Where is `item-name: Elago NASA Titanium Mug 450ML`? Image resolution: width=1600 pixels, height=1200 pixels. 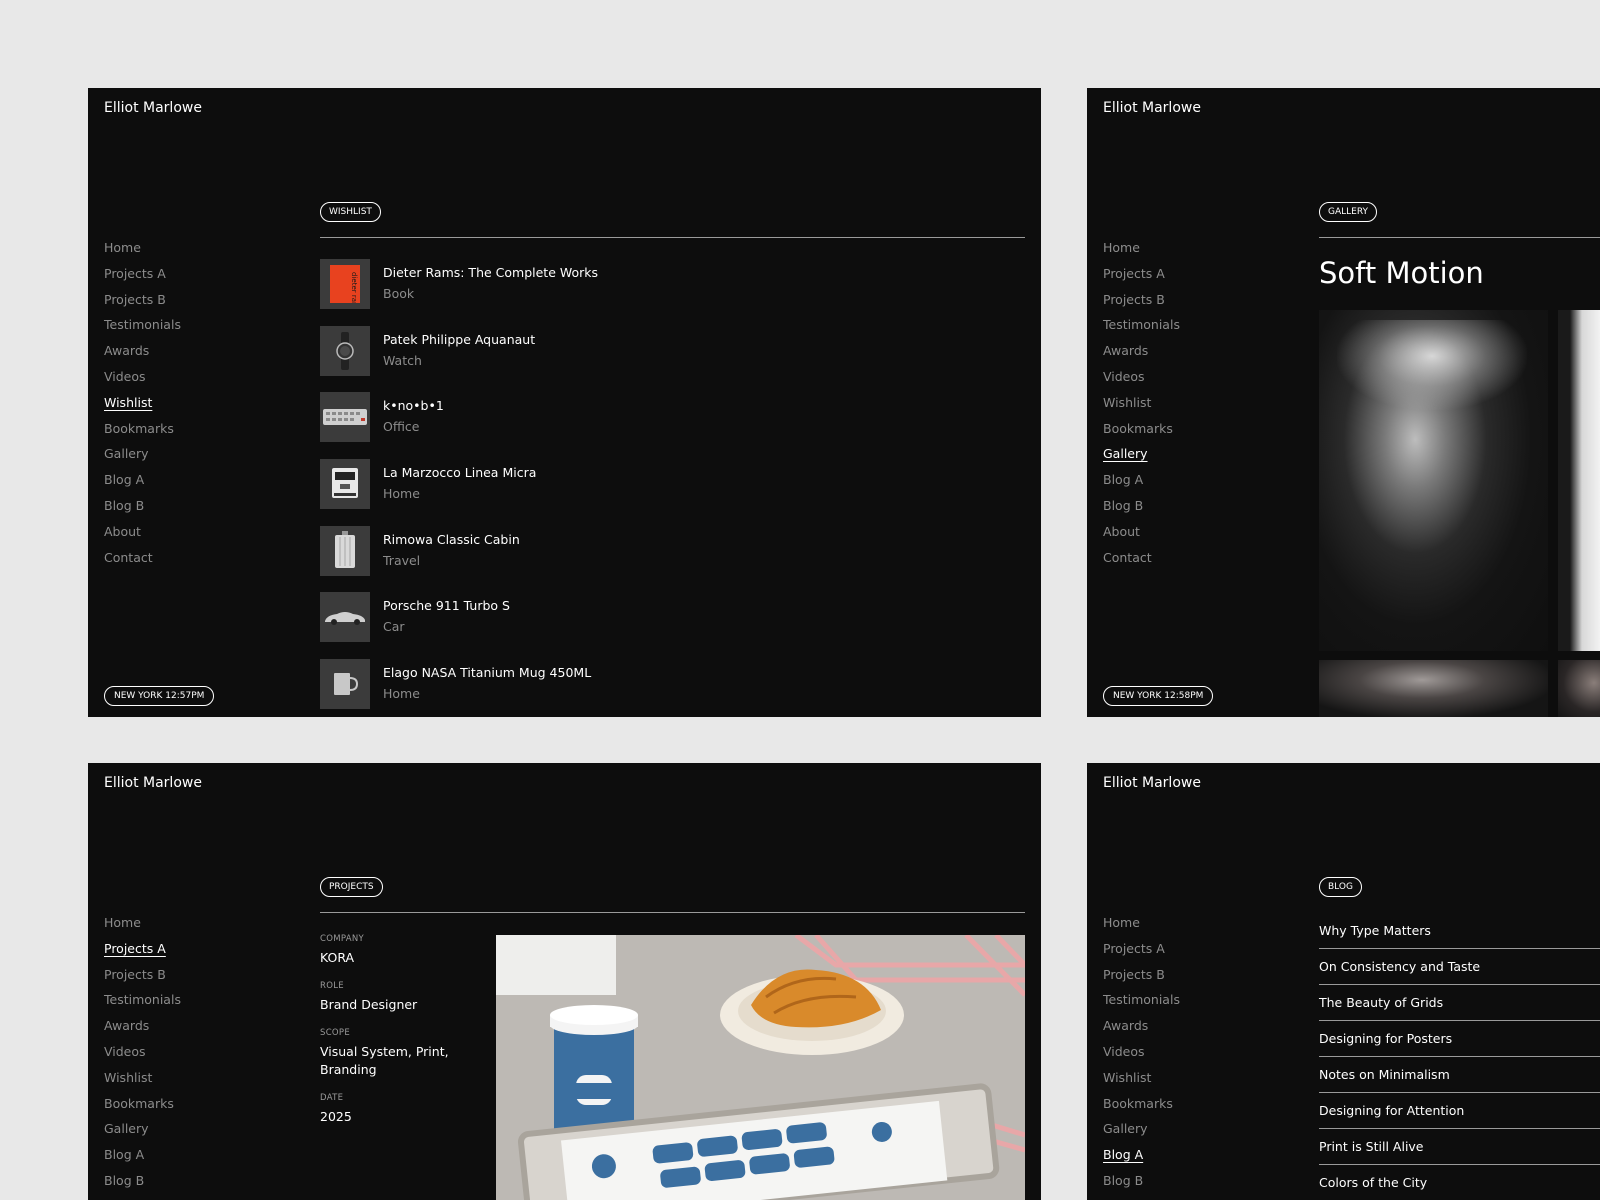
item-name: Elago NASA Titanium Mug 450ML is located at coordinates (487, 673).